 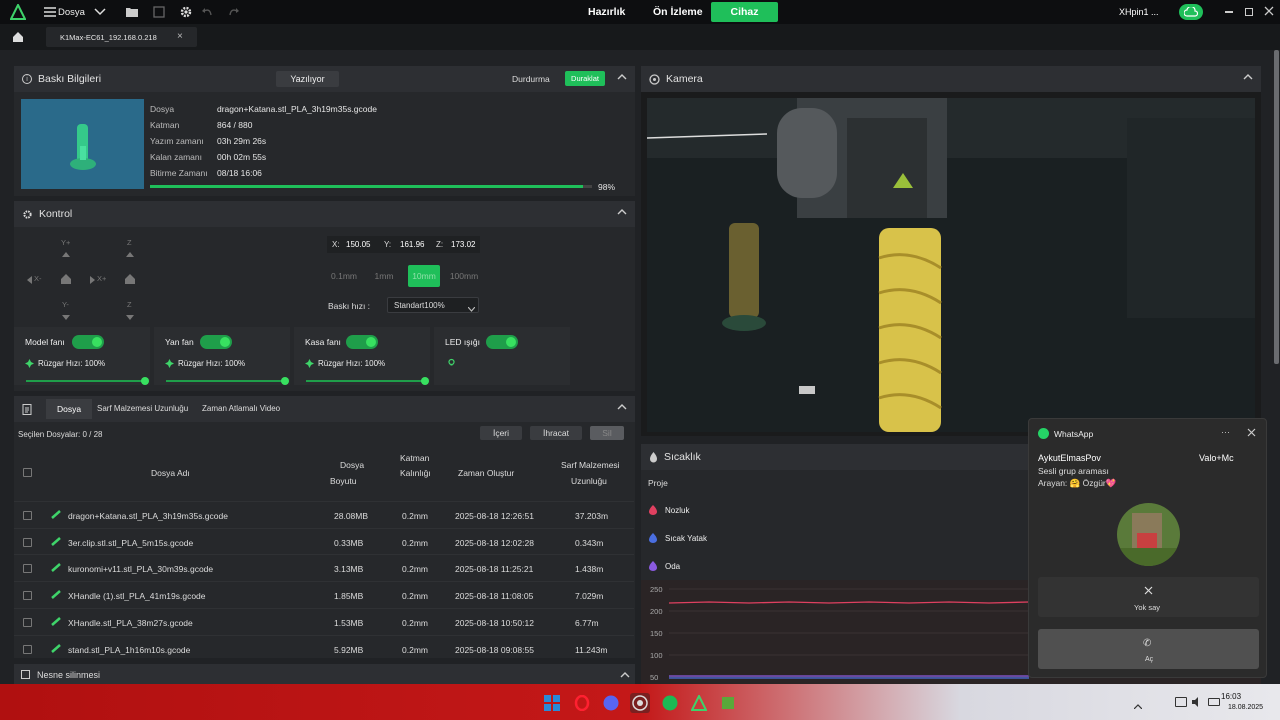 What do you see at coordinates (464, 276) in the screenshot?
I see `step-100mm: 100mm` at bounding box center [464, 276].